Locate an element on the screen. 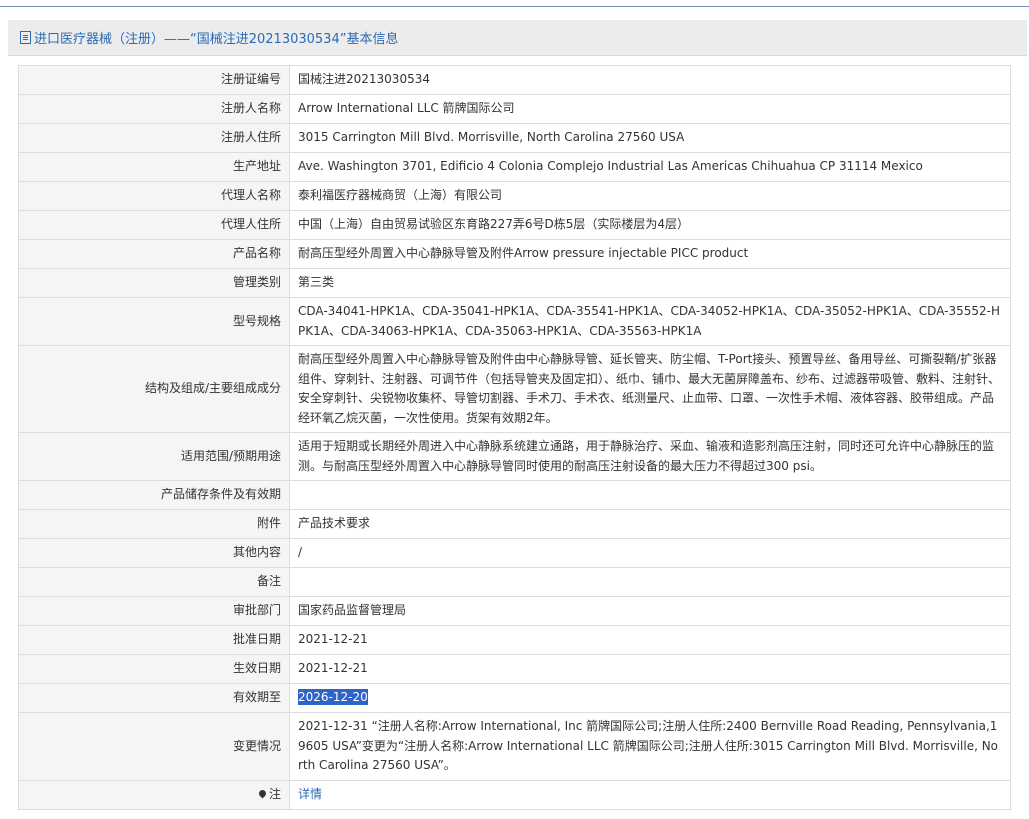 The image size is (1029, 819). table-row: 审批部门 国家药品监督管理局 is located at coordinates (514, 611).